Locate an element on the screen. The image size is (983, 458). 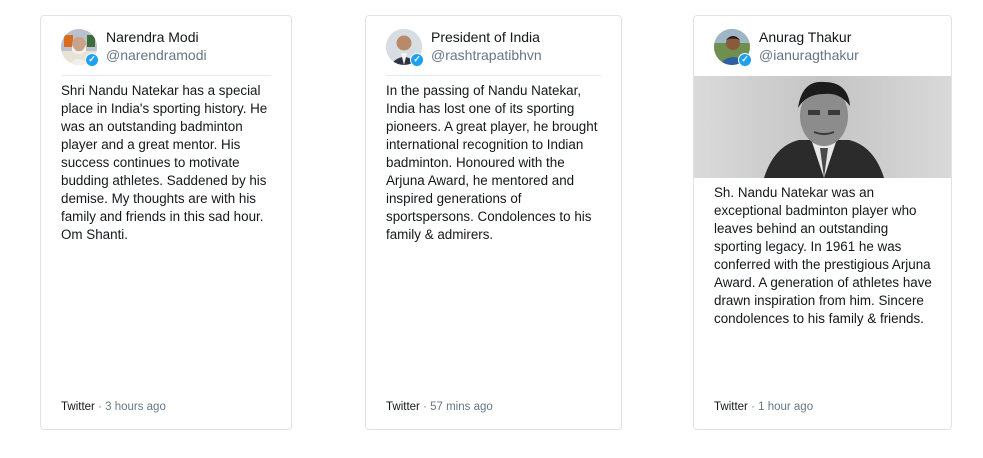
timestamp: 57 mins ago is located at coordinates (461, 407).